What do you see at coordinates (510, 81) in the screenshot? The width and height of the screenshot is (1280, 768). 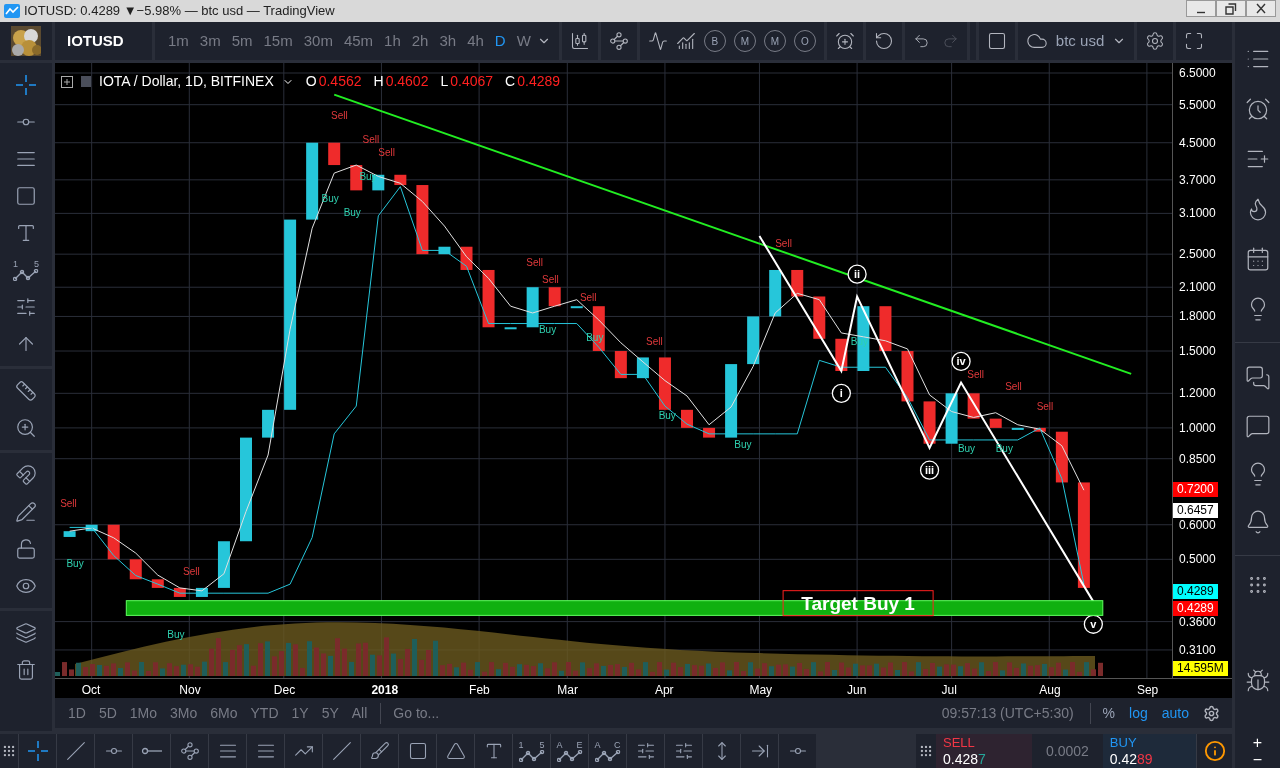 I see `legend-label: C` at bounding box center [510, 81].